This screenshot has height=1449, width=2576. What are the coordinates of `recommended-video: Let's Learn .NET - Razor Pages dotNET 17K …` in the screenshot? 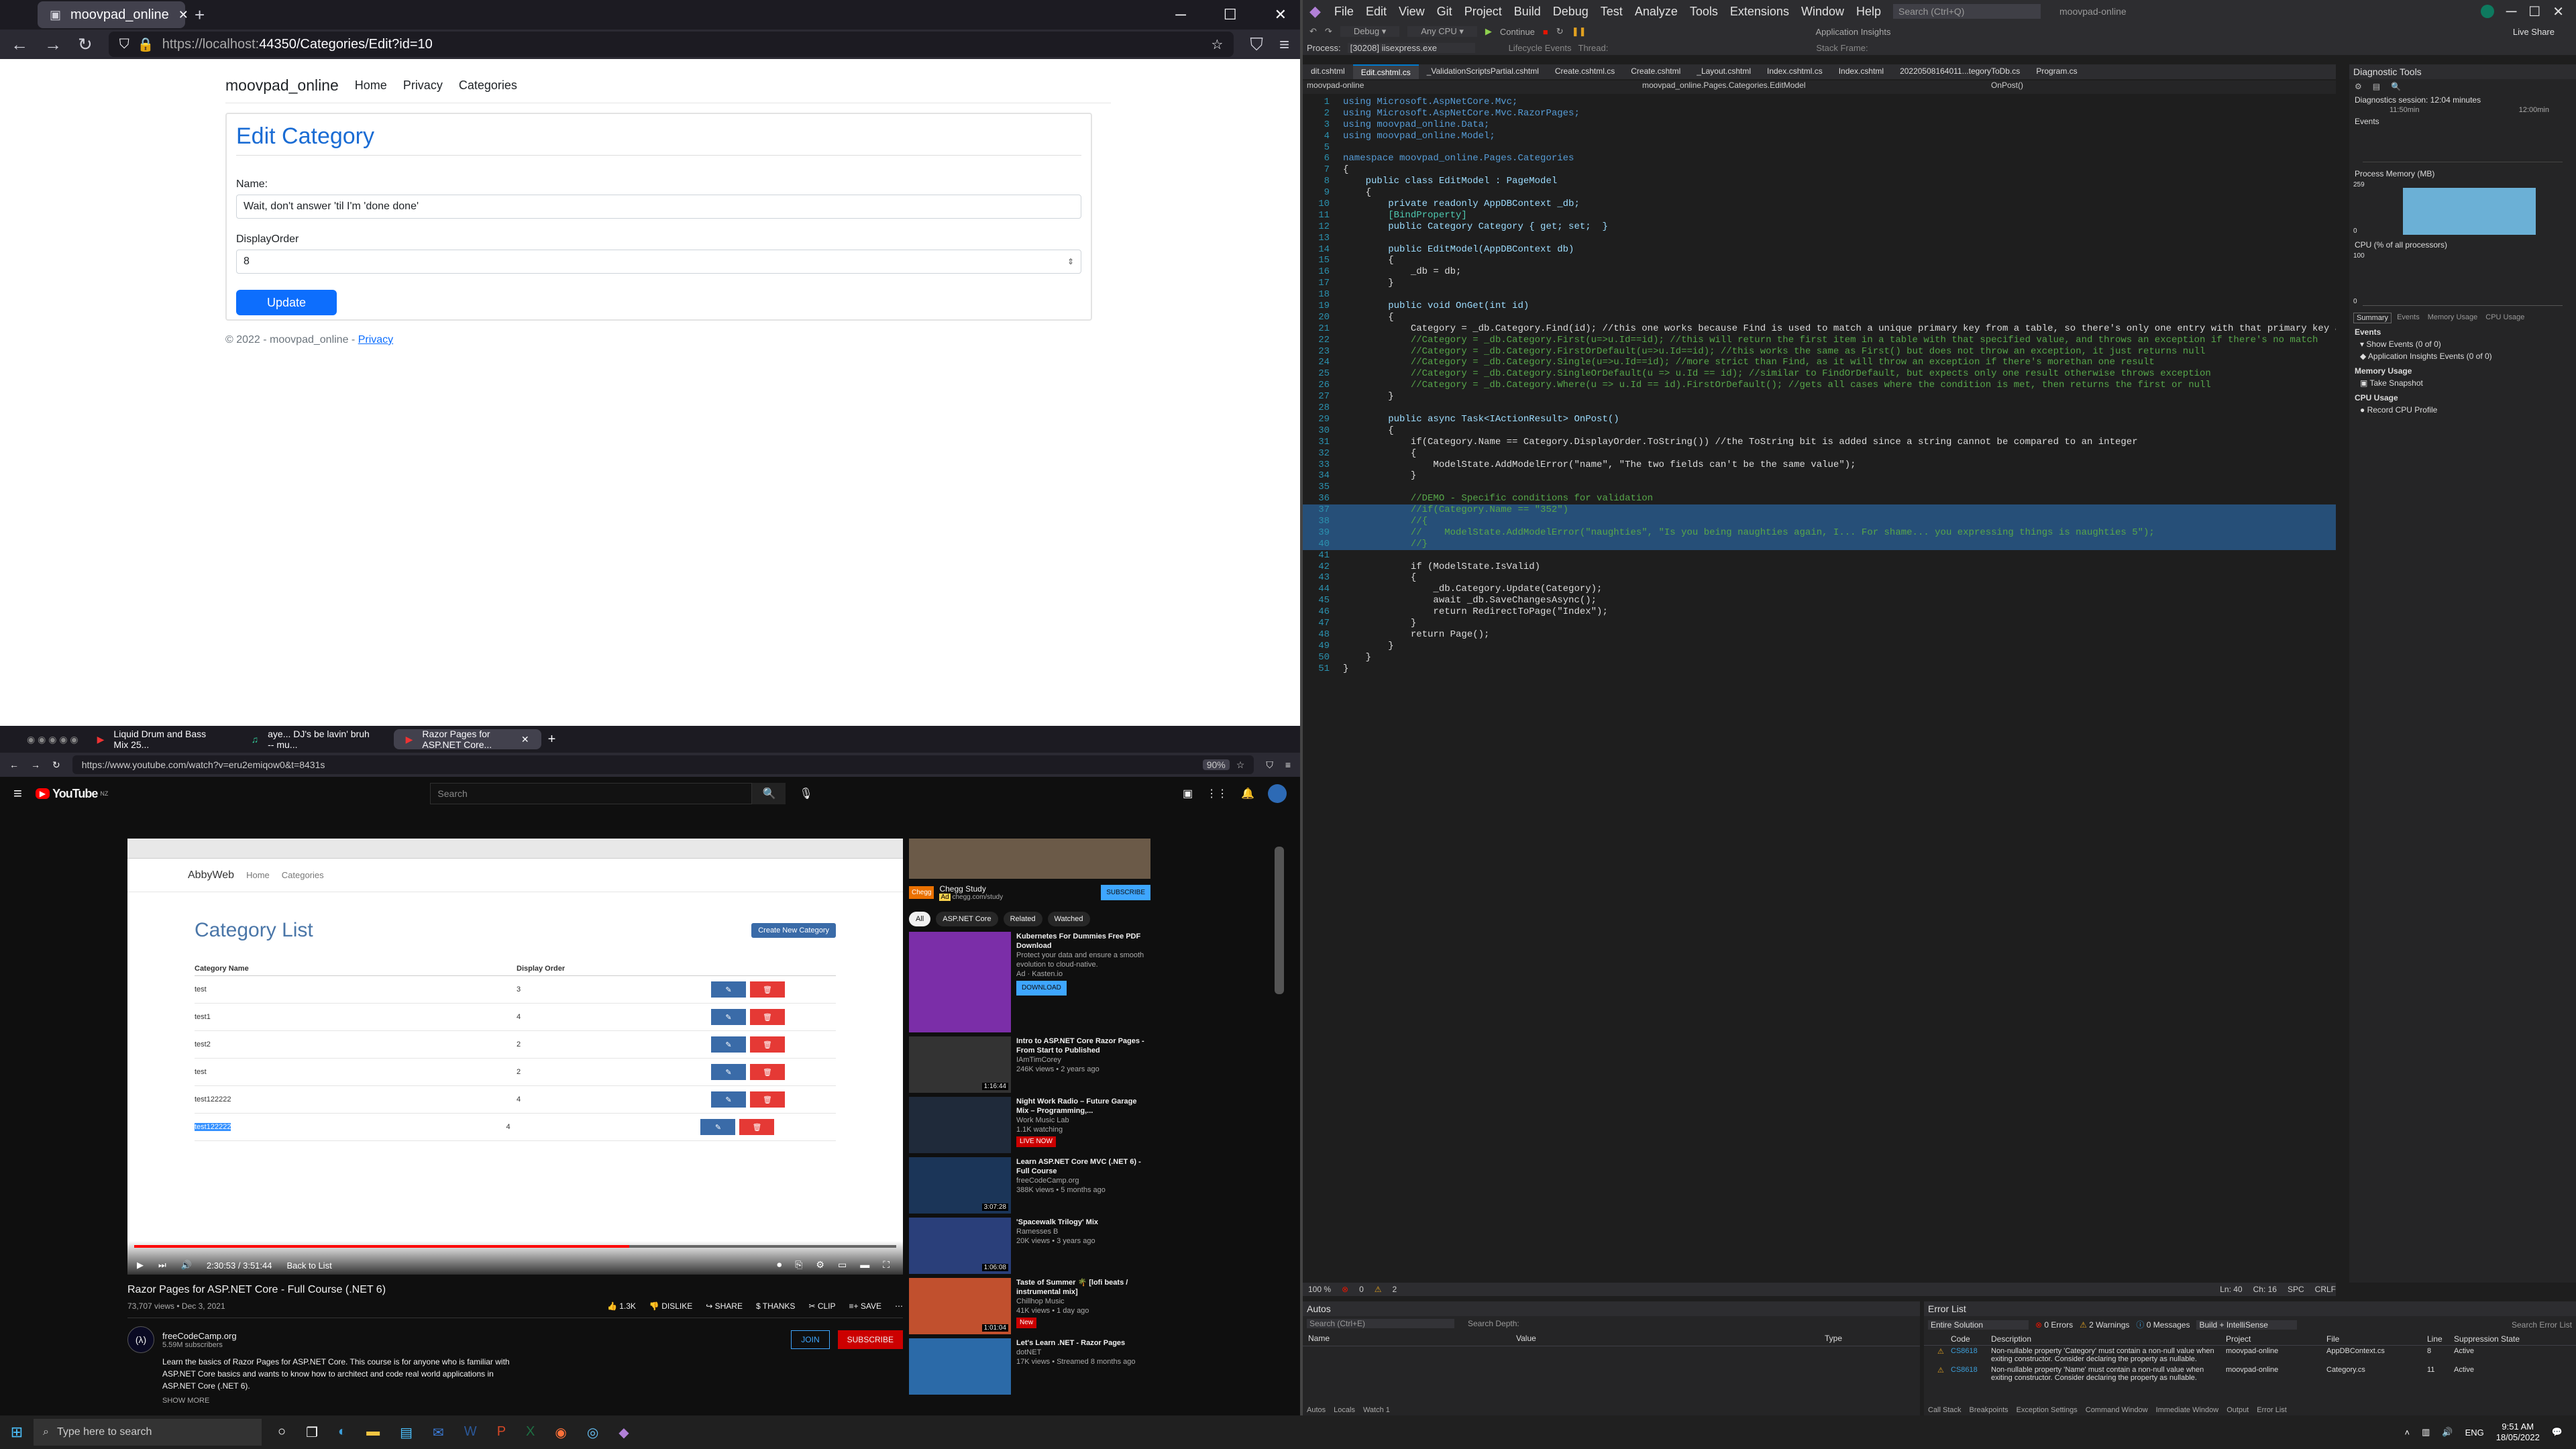 It's located at (1029, 1366).